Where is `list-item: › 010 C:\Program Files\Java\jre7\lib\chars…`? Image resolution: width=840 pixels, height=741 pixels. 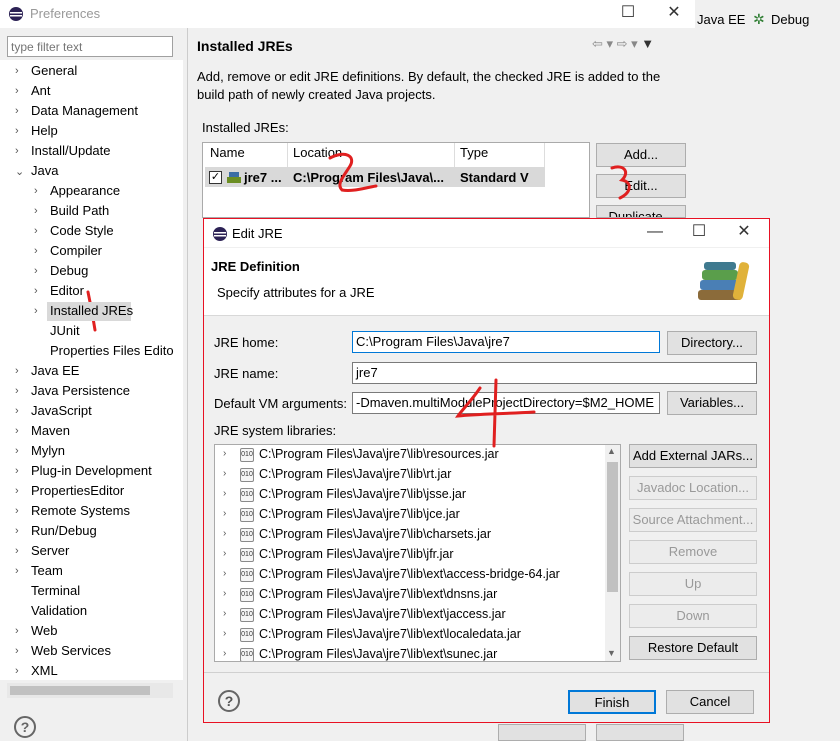 list-item: › 010 C:\Program Files\Java\jre7\lib\chars… is located at coordinates (410, 535).